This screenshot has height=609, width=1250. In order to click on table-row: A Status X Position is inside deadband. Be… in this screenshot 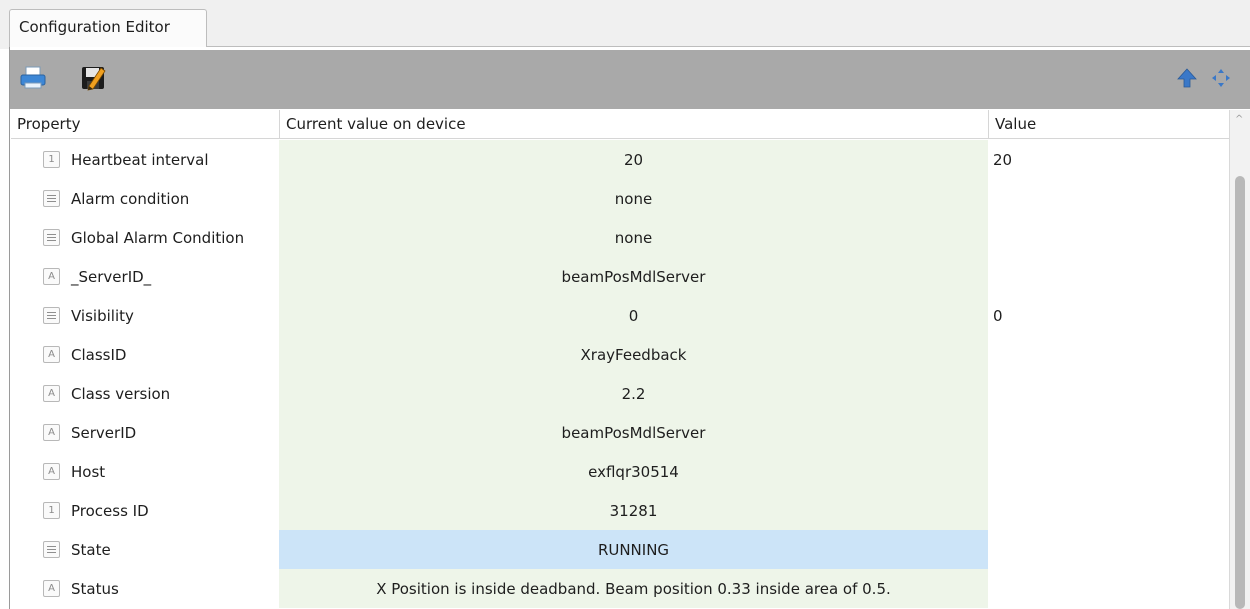, I will do `click(620, 588)`.